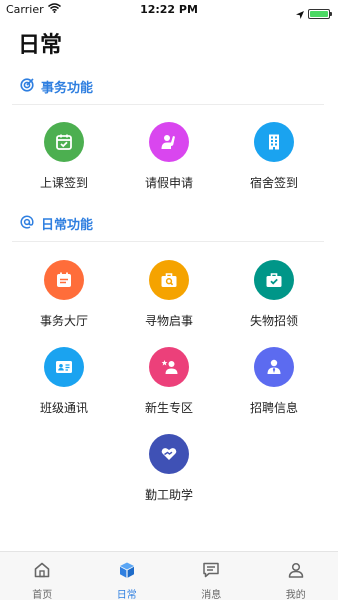  I want to click on grid-item-work-study: 勤工助学, so click(169, 468).